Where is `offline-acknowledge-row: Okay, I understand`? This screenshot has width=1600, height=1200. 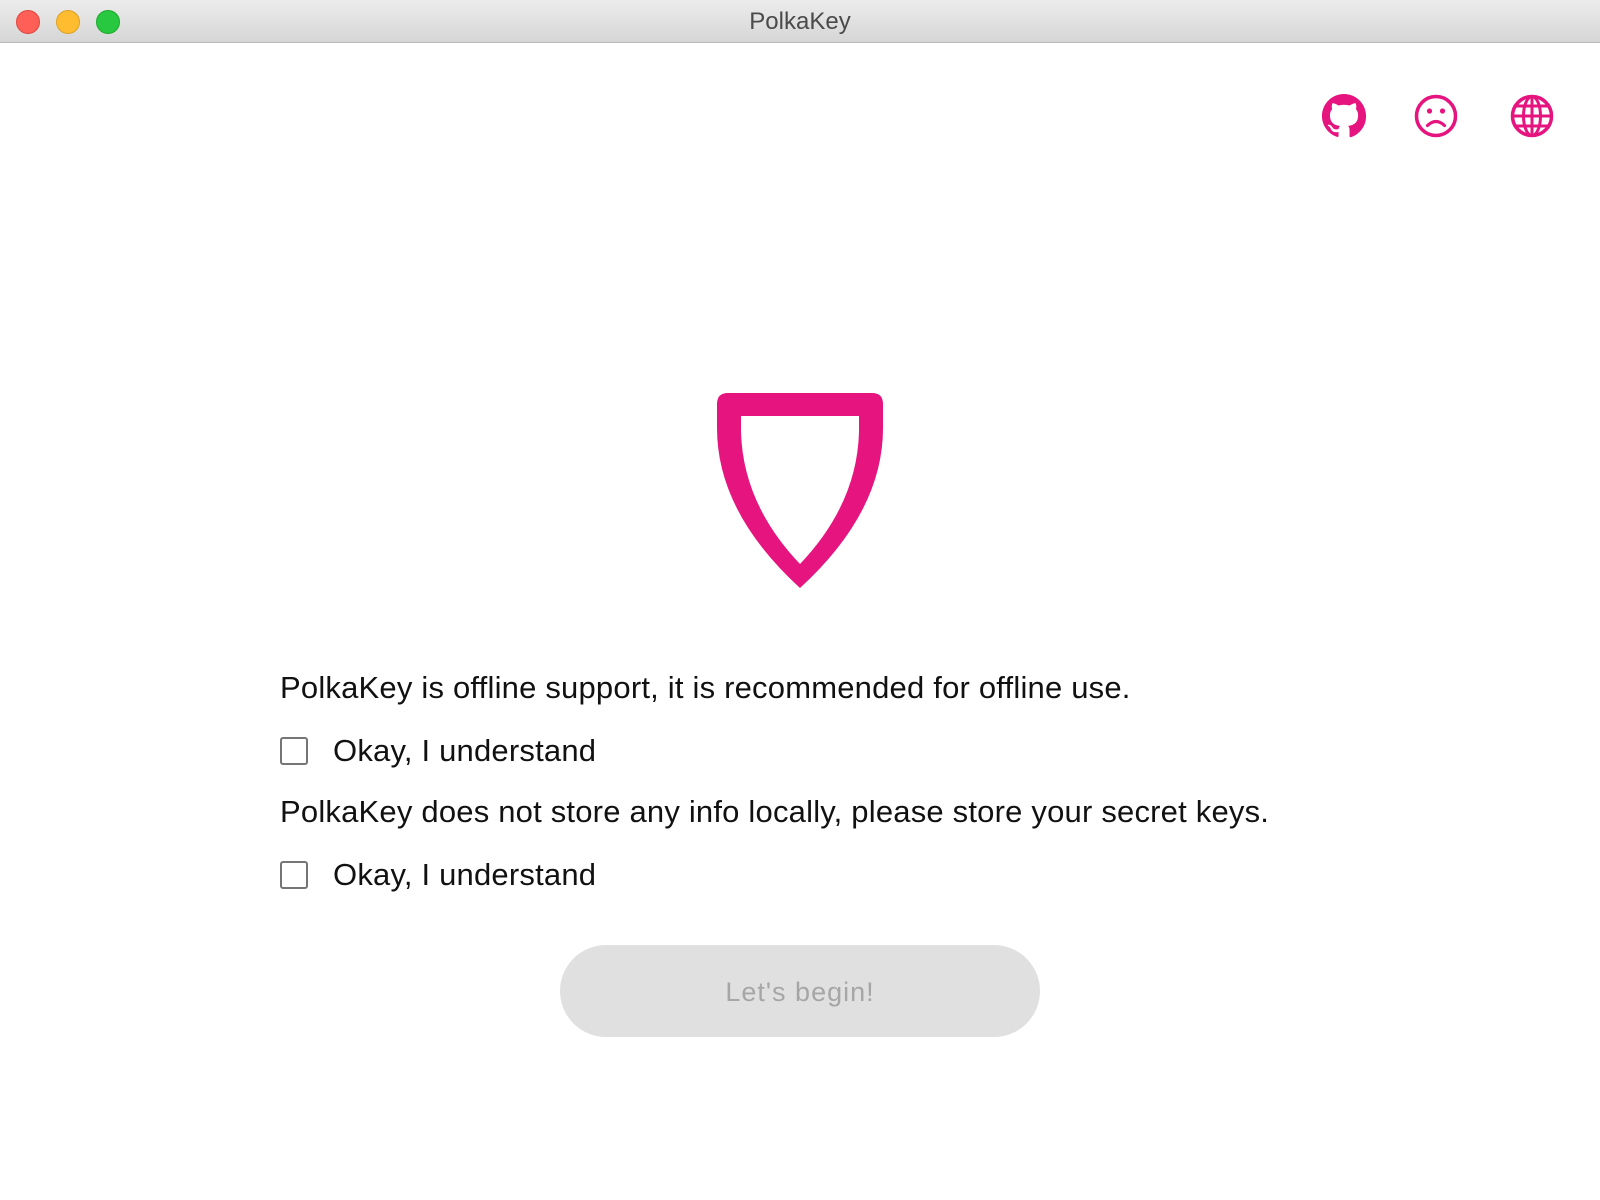 offline-acknowledge-row: Okay, I understand is located at coordinates (438, 751).